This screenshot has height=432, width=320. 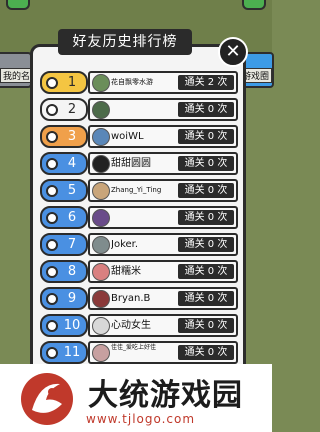 I want to click on player-name: 心动女生, so click(x=131, y=325).